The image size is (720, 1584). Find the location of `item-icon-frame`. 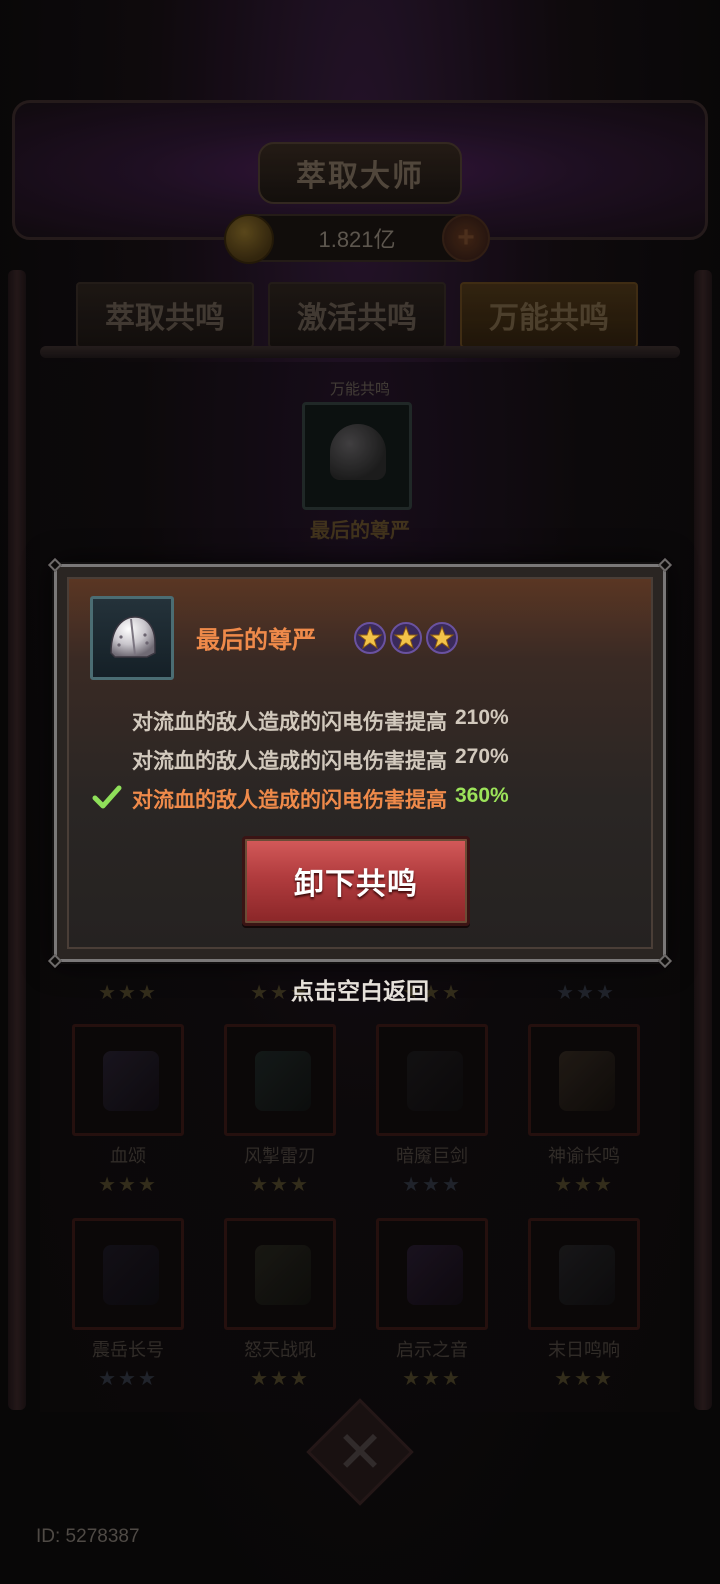

item-icon-frame is located at coordinates (132, 638).